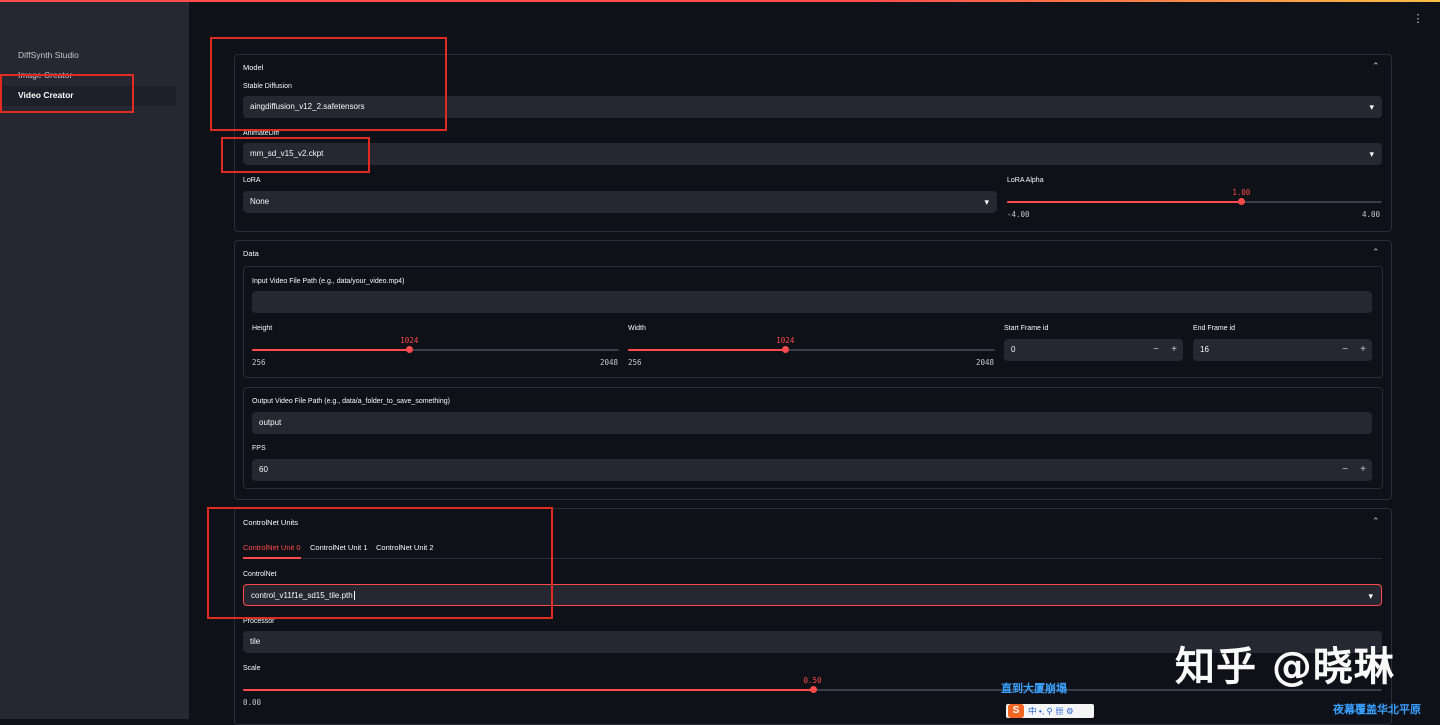  I want to click on width-max: 2048, so click(985, 362).